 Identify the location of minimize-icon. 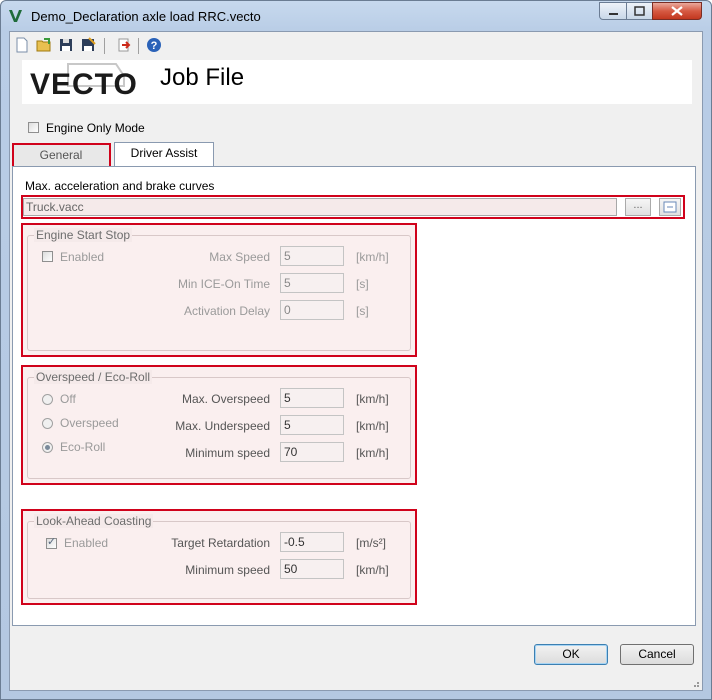
(613, 14).